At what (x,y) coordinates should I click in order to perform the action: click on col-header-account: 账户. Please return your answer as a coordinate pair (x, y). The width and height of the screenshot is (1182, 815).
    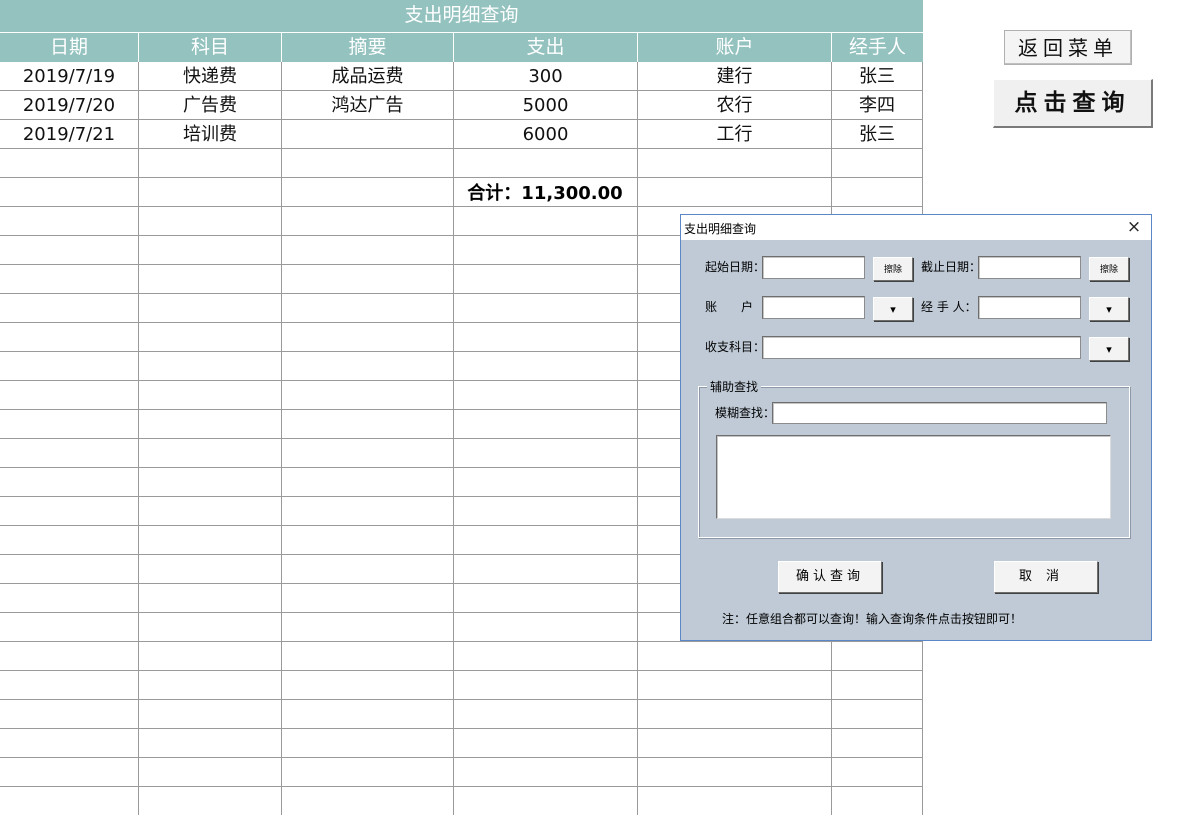
    Looking at the image, I should click on (735, 47).